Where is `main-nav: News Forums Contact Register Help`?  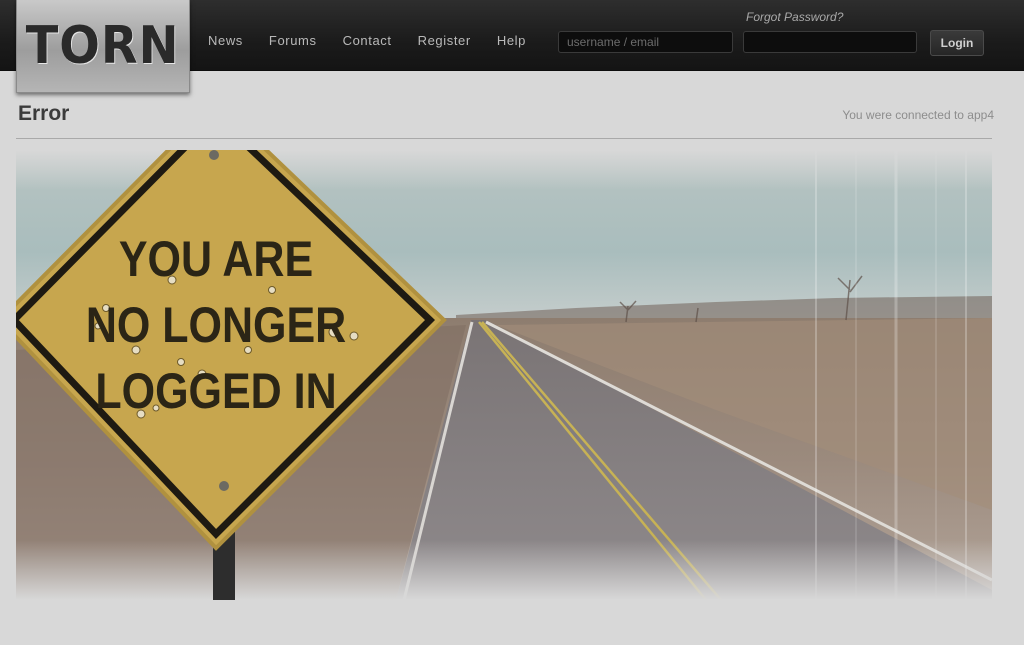 main-nav: News Forums Contact Register Help is located at coordinates (380, 40).